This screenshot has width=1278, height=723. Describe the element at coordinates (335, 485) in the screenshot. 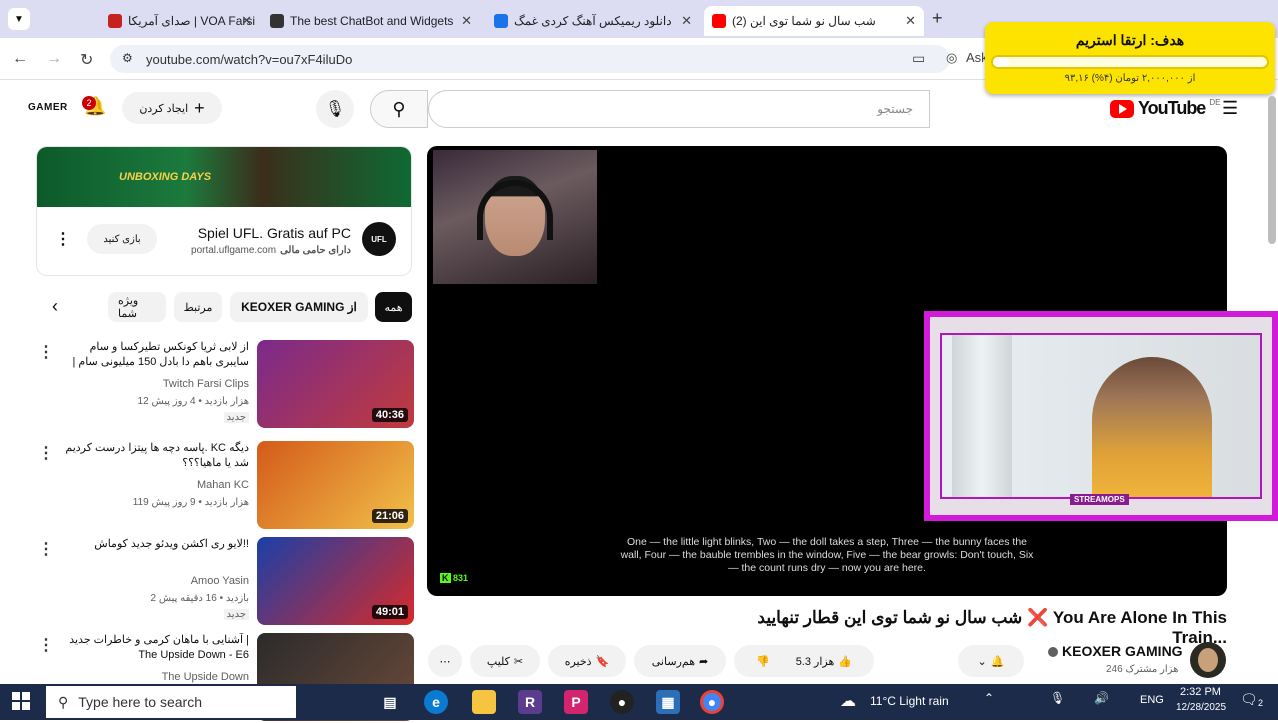

I see `video-thumbnail: 21:06` at that location.